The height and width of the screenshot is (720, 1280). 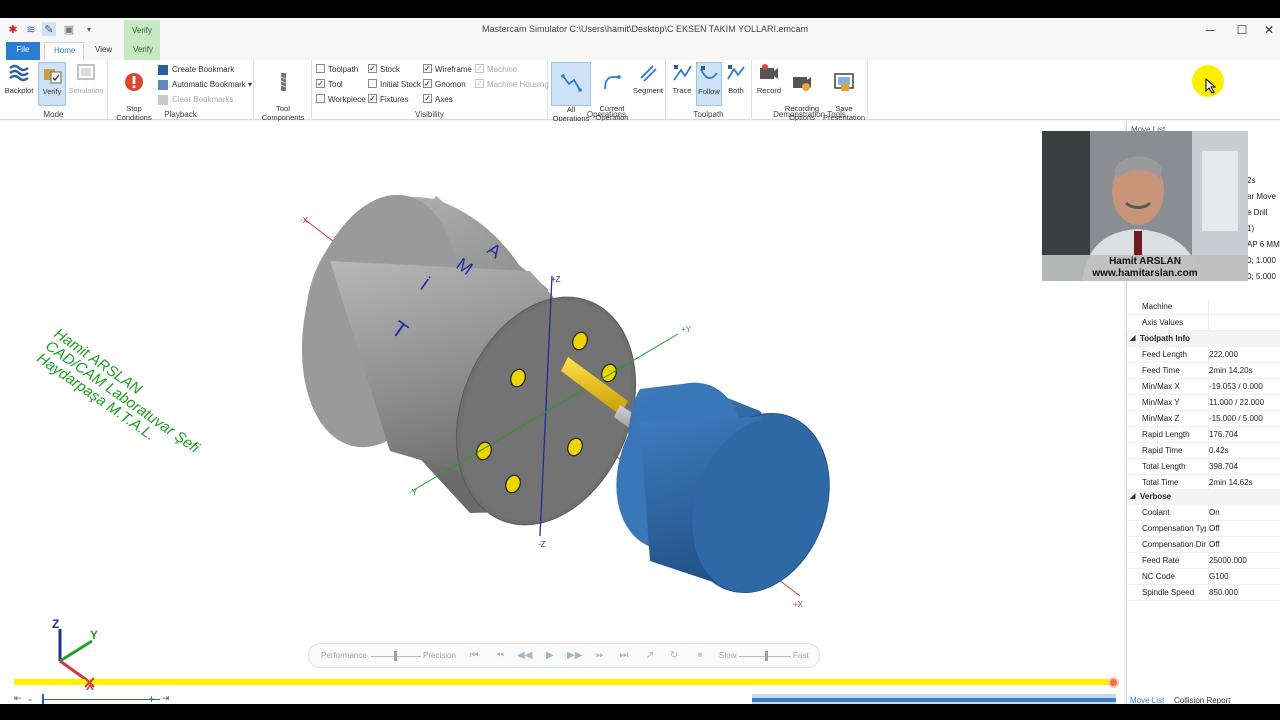 I want to click on create-bookmark-button: Create Bookmark, so click(x=196, y=70).